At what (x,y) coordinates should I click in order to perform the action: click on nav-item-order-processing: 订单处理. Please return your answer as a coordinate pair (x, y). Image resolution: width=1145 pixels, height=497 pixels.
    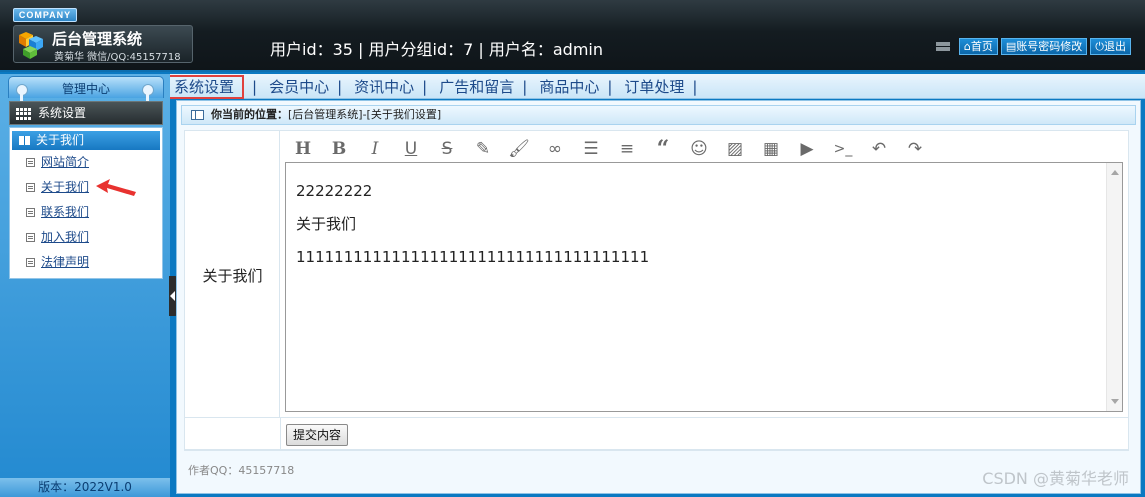
    Looking at the image, I should click on (654, 86).